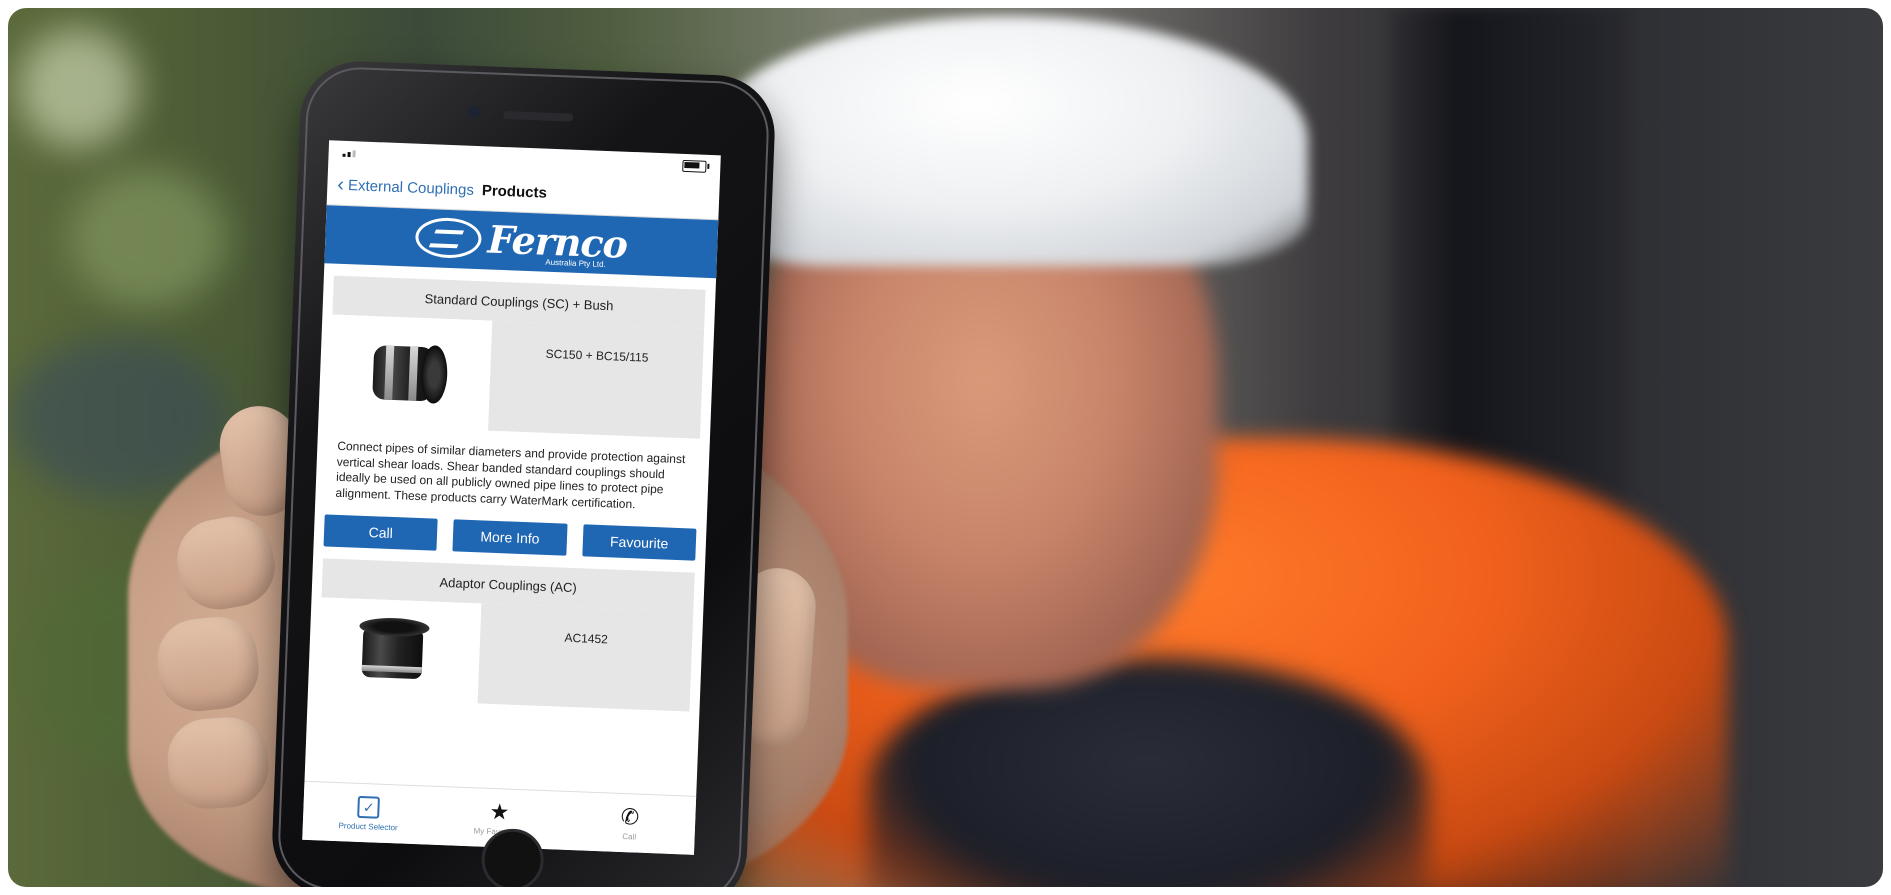 The width and height of the screenshot is (1891, 895). I want to click on brand-subtitle: Australia Pty Ltd., so click(575, 263).